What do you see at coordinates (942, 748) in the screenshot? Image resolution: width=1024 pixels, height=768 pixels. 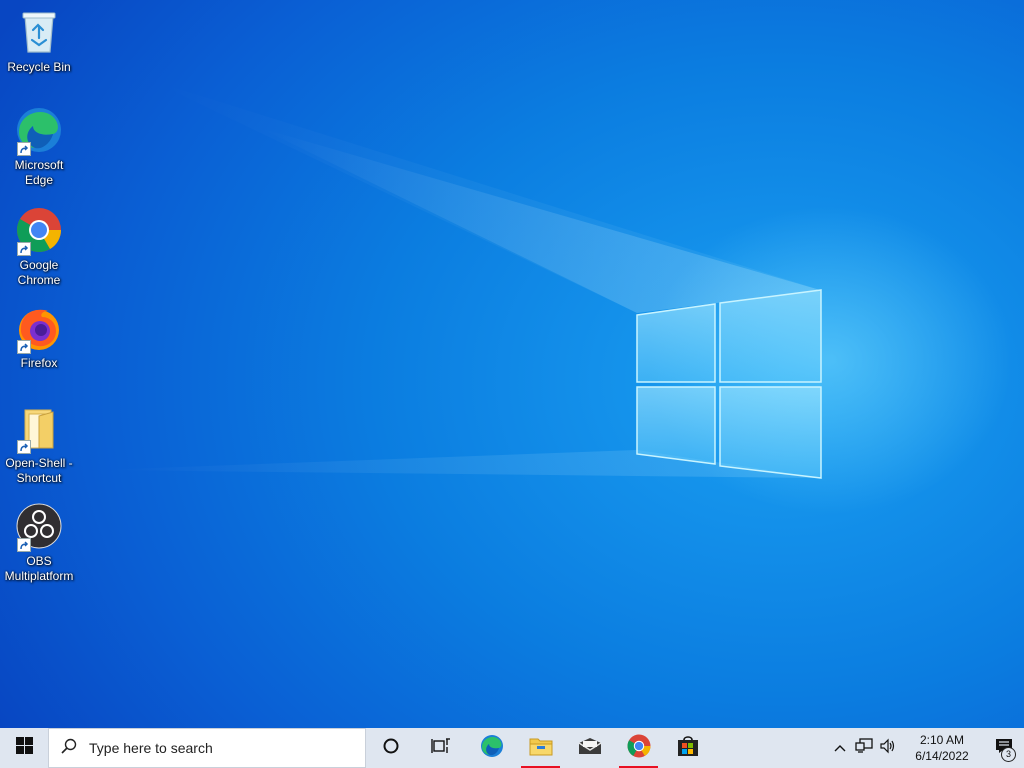 I see `clock: 2:10 AM 6/14/2022` at bounding box center [942, 748].